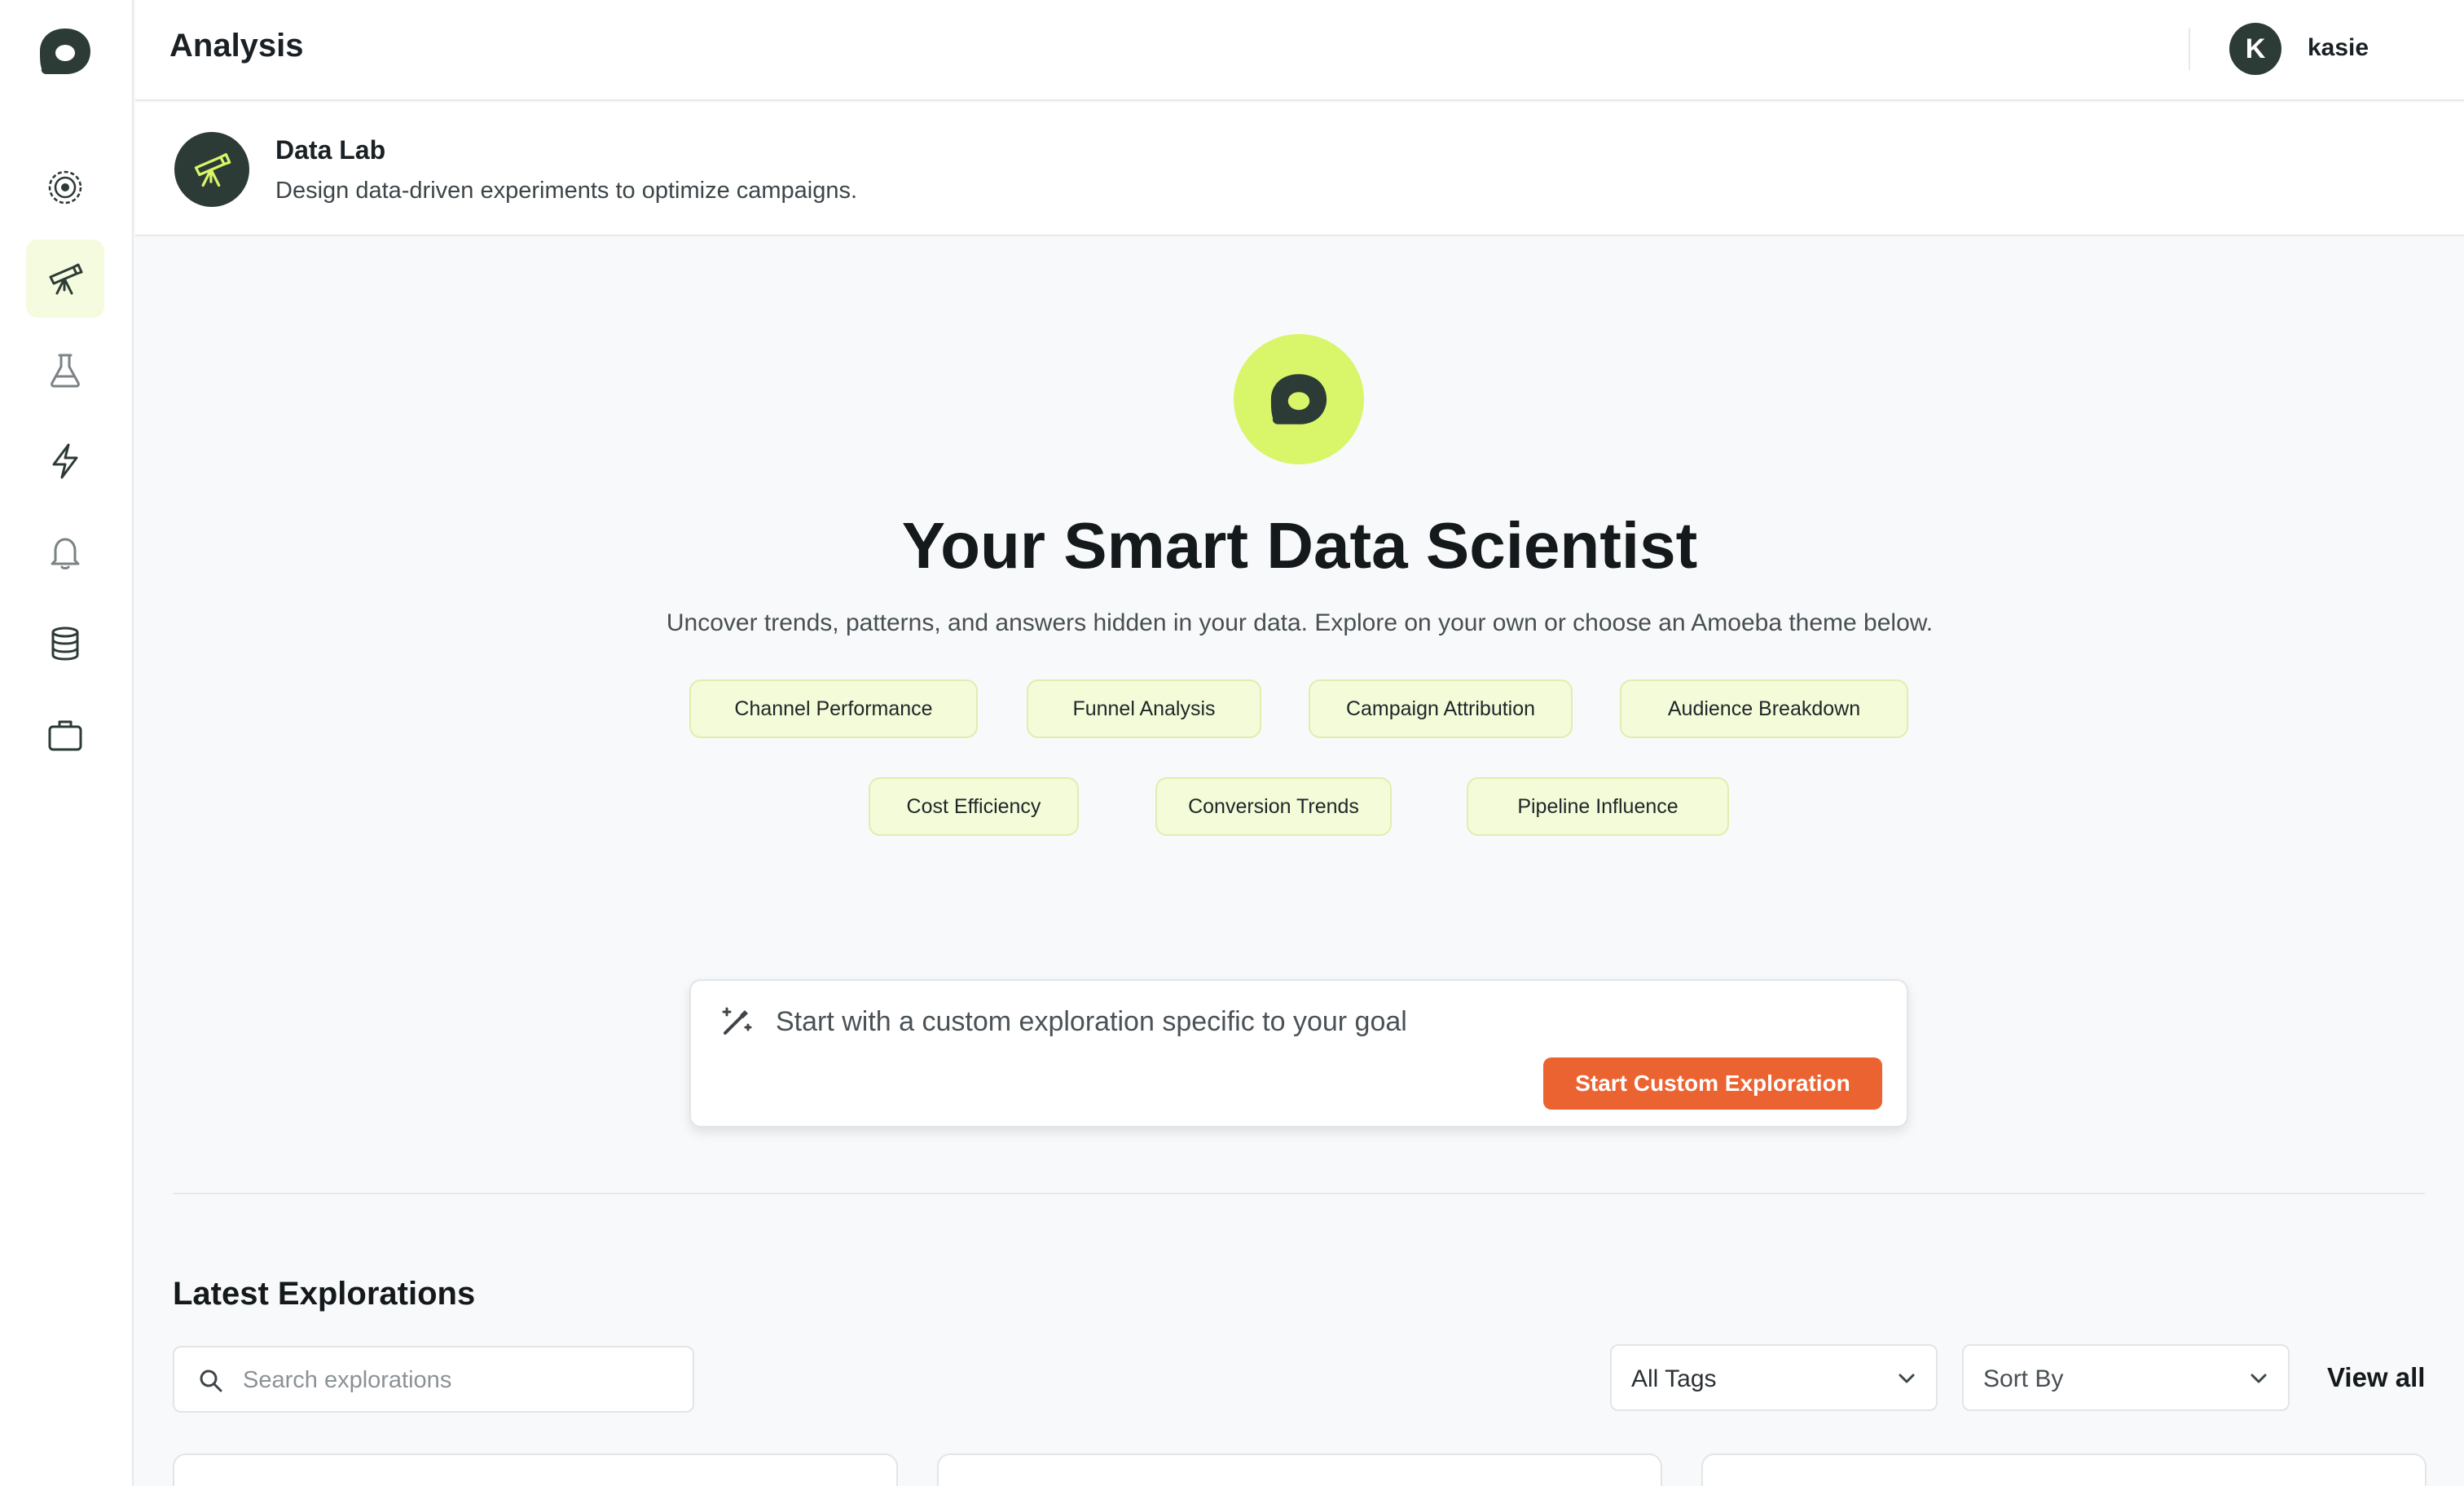 This screenshot has height=1486, width=2464. I want to click on custom-exploration-input, so click(1305, 1021).